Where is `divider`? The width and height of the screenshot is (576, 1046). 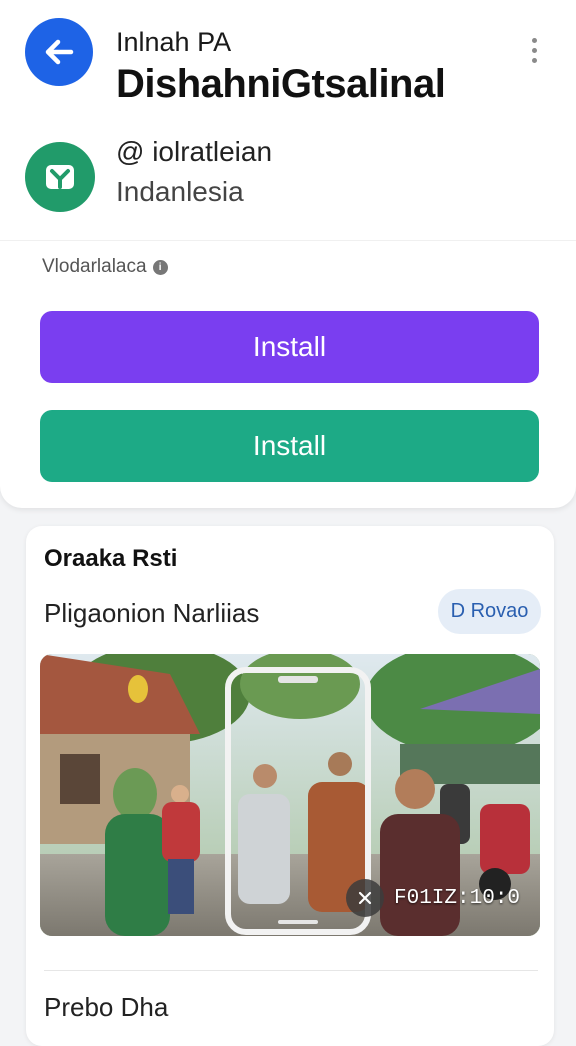 divider is located at coordinates (288, 240).